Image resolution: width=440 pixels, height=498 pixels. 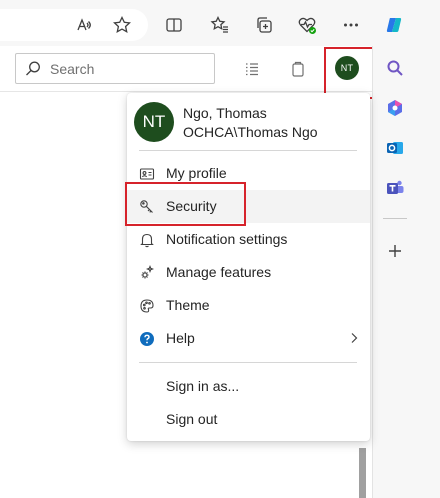 I want to click on bell-icon, so click(x=146, y=239).